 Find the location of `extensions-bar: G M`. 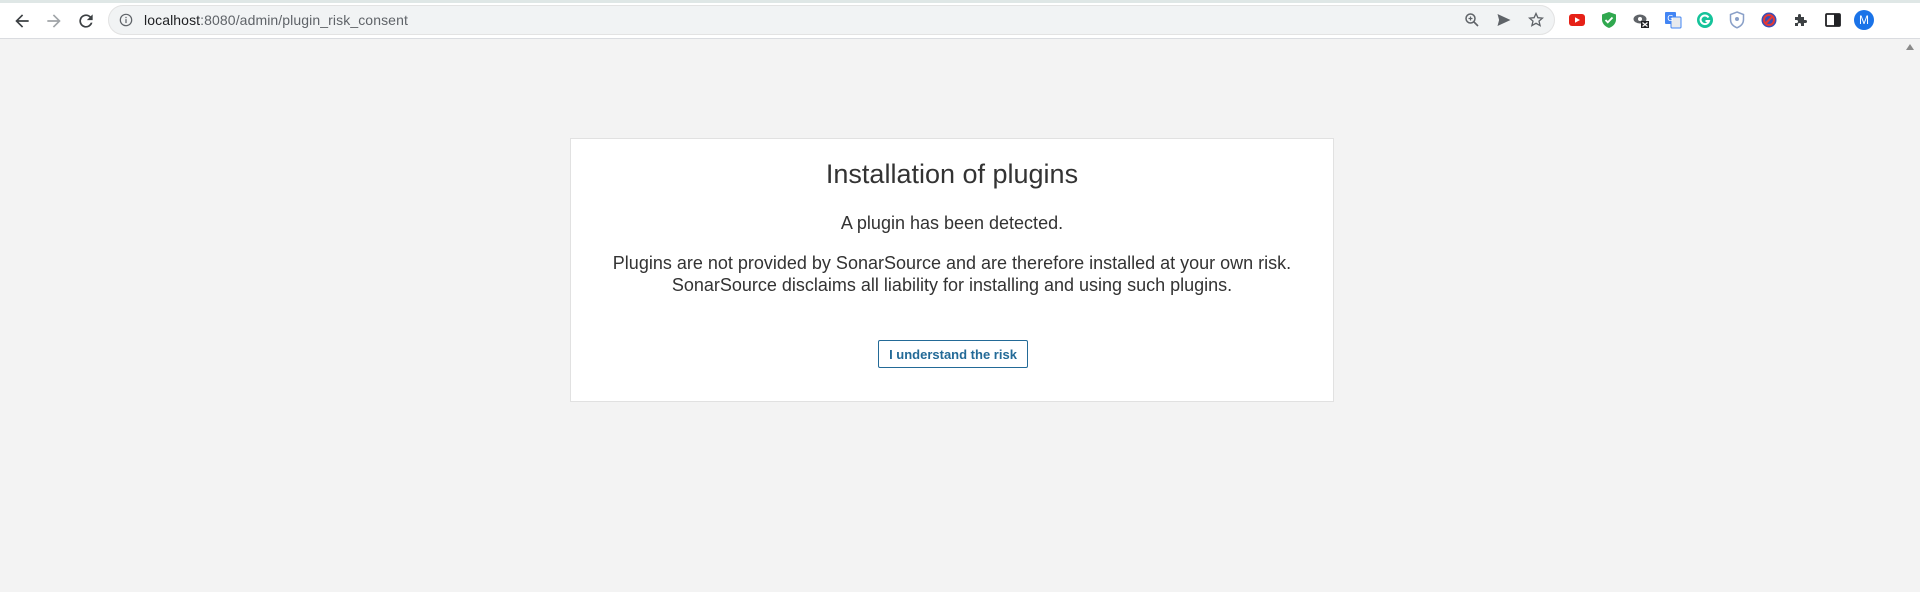

extensions-bar: G M is located at coordinates (1720, 20).